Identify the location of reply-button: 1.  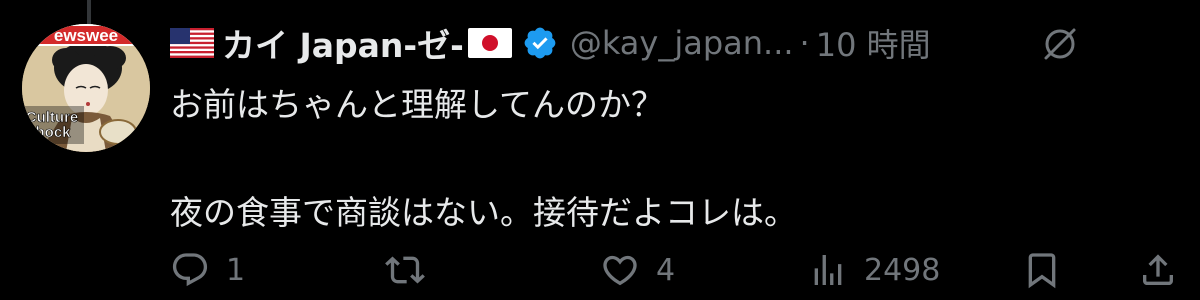
(207, 270).